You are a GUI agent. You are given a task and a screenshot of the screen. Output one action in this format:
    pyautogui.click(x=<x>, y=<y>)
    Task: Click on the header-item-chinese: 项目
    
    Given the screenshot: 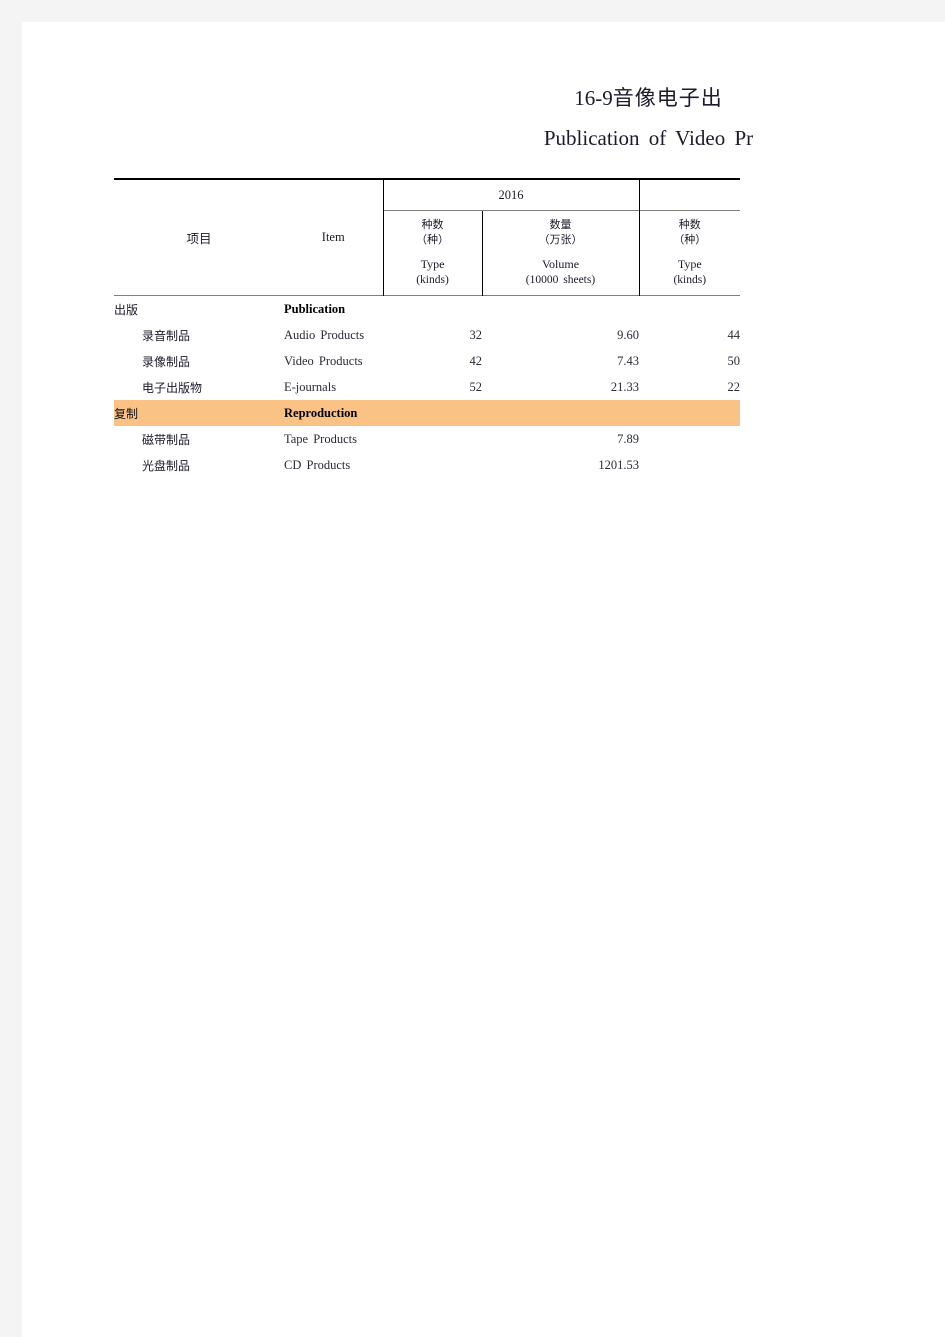 What is the action you would take?
    pyautogui.click(x=199, y=238)
    